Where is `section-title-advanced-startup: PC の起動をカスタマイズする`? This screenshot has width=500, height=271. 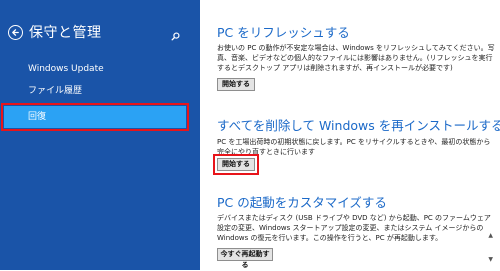
section-title-advanced-startup: PC の起動をカスタマイズする is located at coordinates (302, 202).